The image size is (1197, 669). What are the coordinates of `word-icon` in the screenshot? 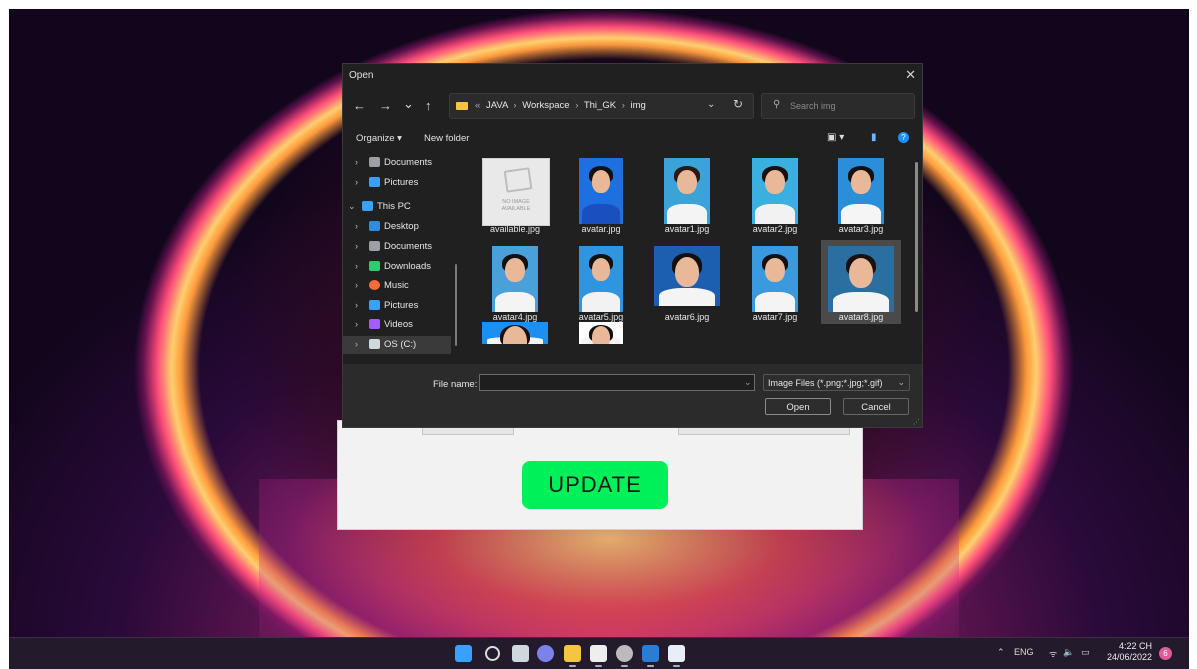 It's located at (650, 656).